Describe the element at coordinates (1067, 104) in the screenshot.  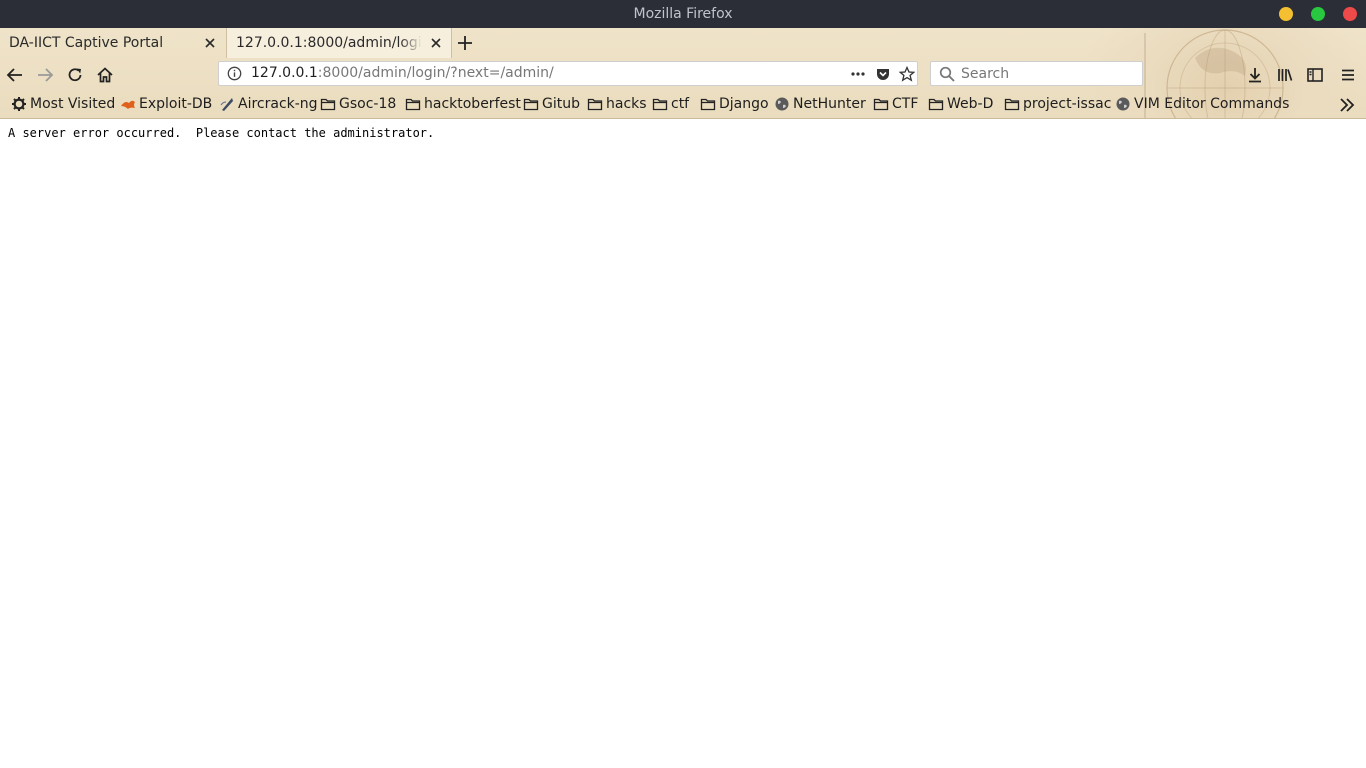
I see `bookmark-label: project-issac` at that location.